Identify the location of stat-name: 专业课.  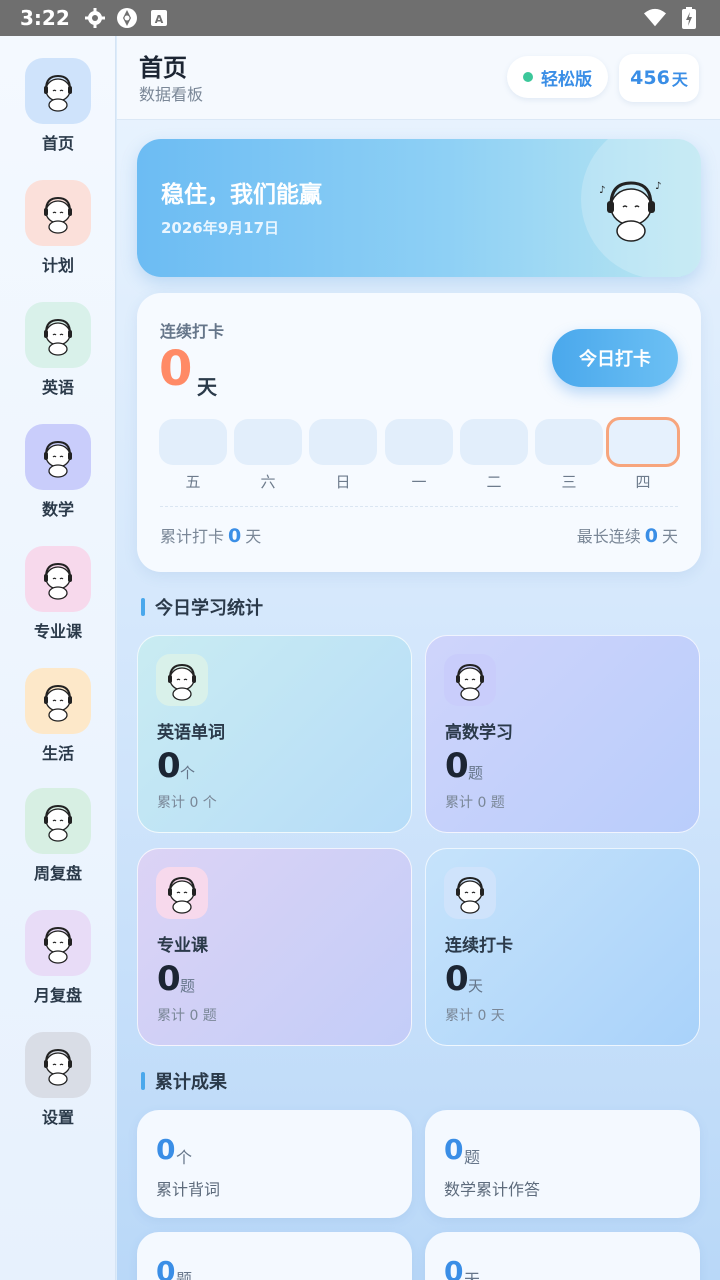
(182, 946).